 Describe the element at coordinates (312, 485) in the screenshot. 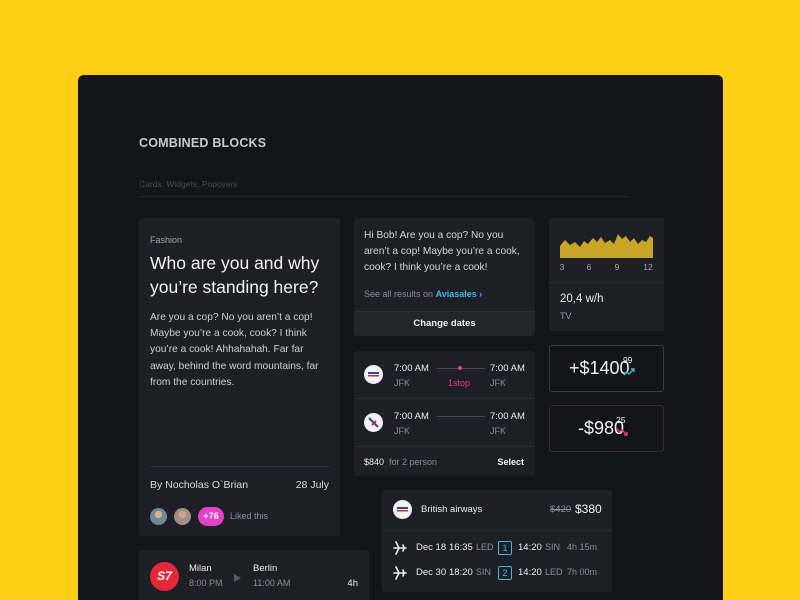

I see `article-date: 28 July` at that location.